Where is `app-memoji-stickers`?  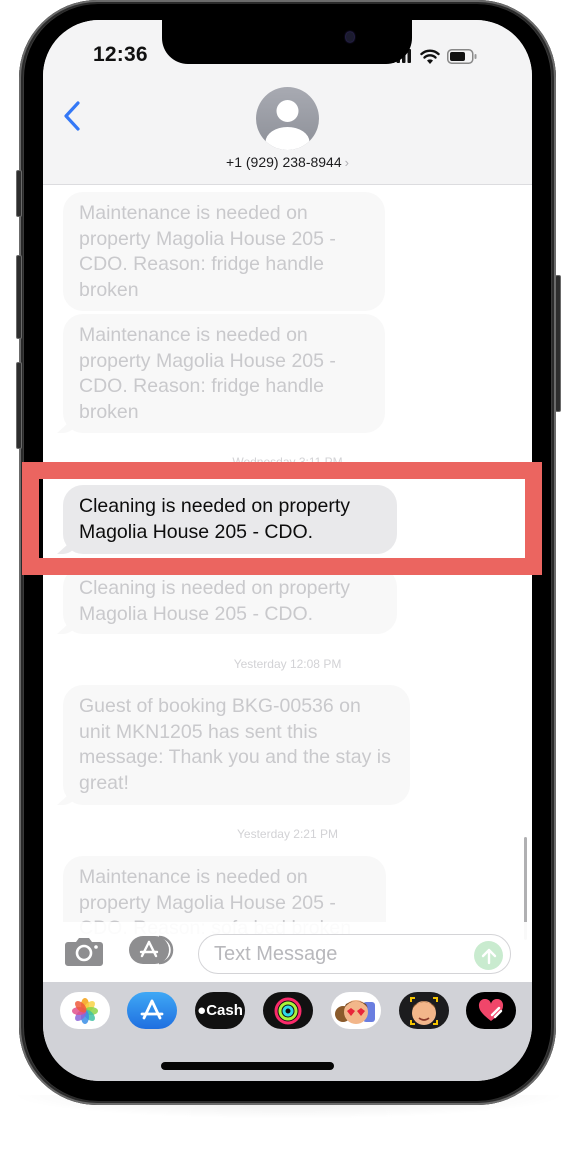 app-memoji-stickers is located at coordinates (356, 1010).